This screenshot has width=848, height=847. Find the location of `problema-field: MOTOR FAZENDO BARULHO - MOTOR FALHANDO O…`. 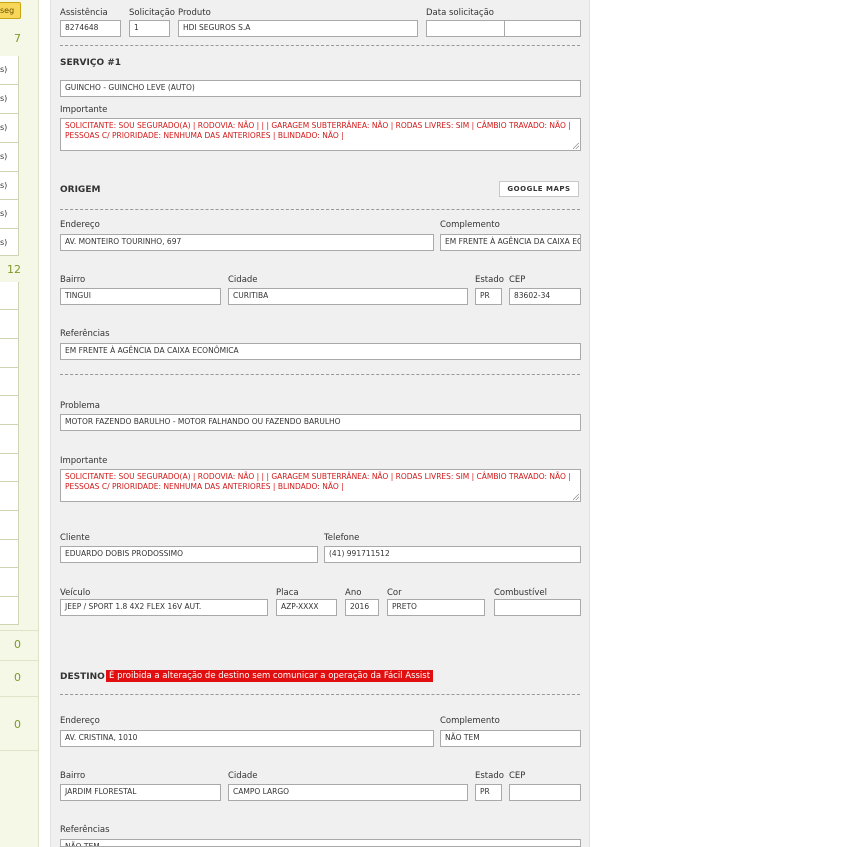

problema-field: MOTOR FAZENDO BARULHO - MOTOR FALHANDO O… is located at coordinates (320, 422).